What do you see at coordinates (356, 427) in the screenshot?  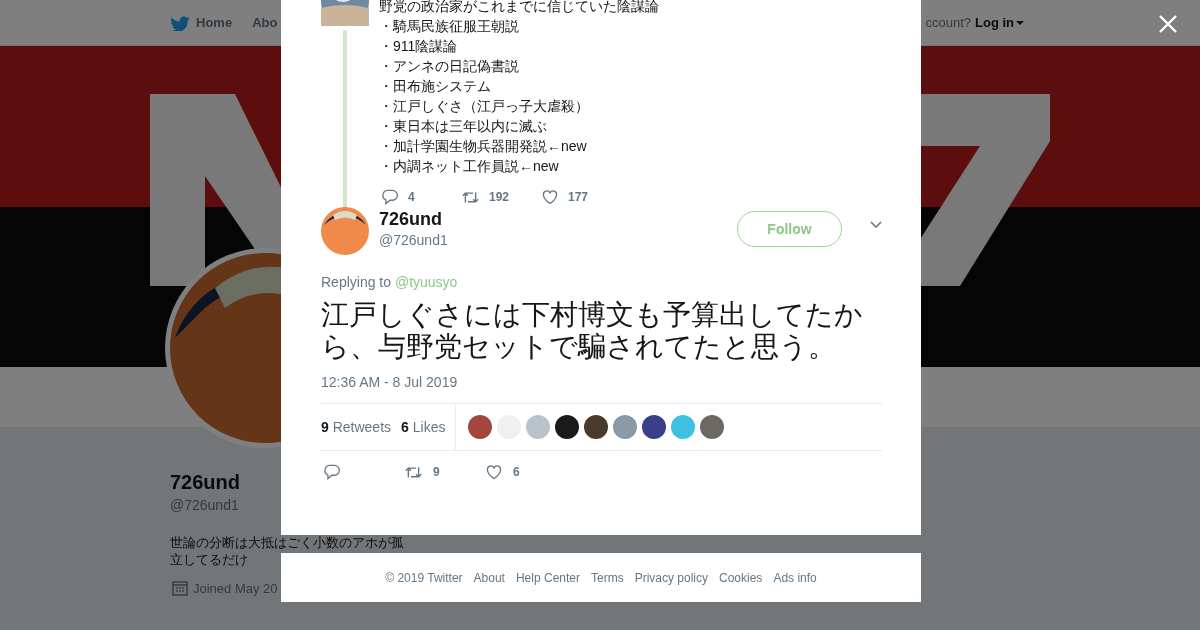 I see `stat-count: 9 Retweets` at bounding box center [356, 427].